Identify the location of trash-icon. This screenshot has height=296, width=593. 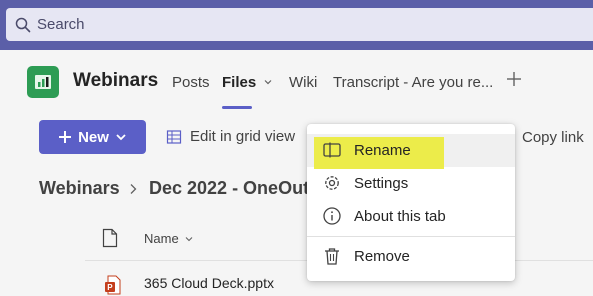
(332, 256).